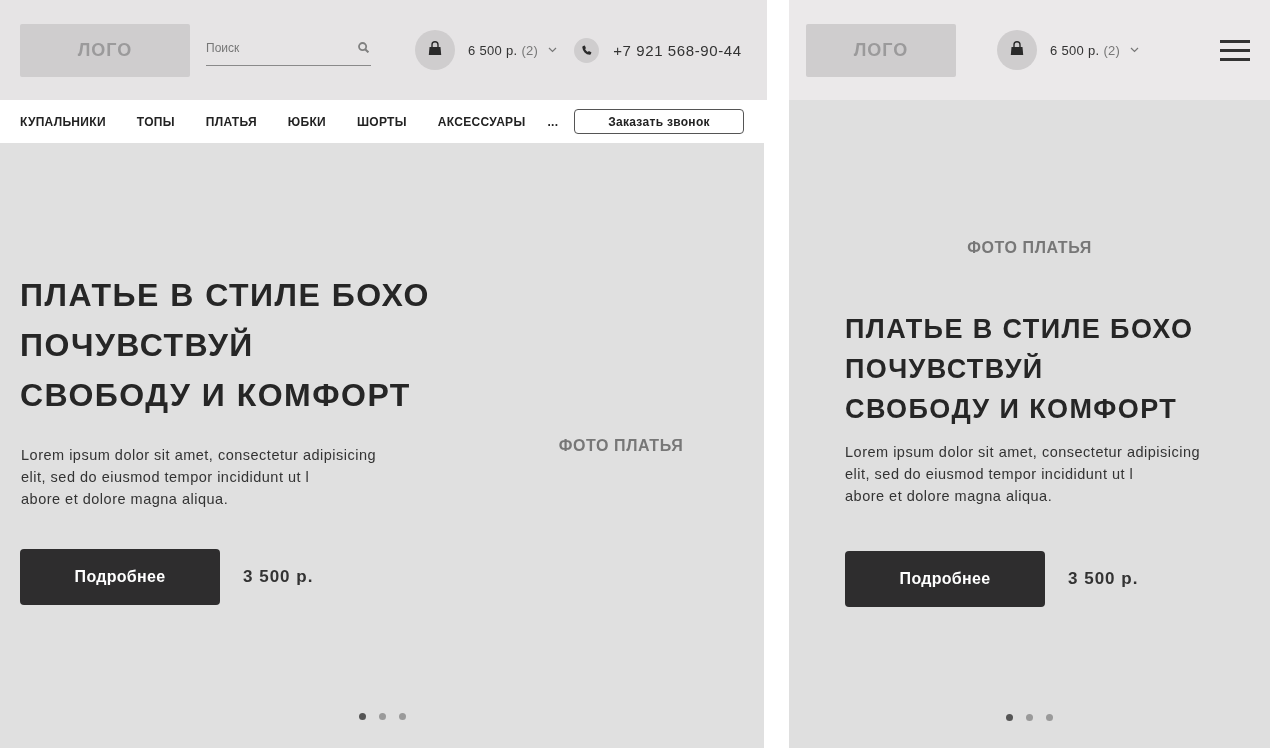 This screenshot has width=1270, height=748. I want to click on callback-button: Заказать звонок, so click(659, 121).